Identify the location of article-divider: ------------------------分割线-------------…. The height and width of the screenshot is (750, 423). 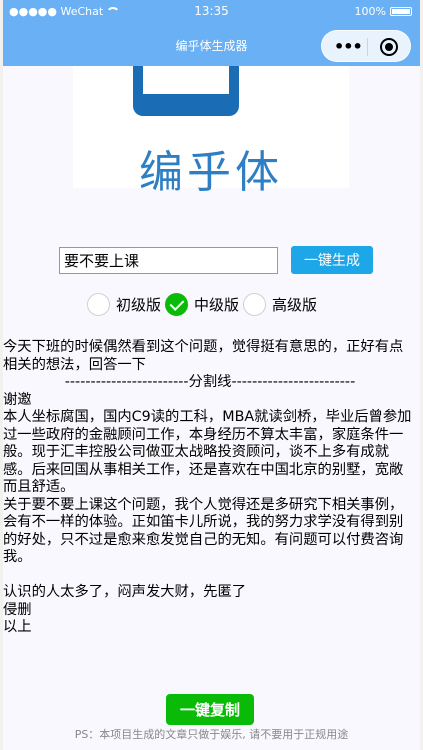
(210, 382).